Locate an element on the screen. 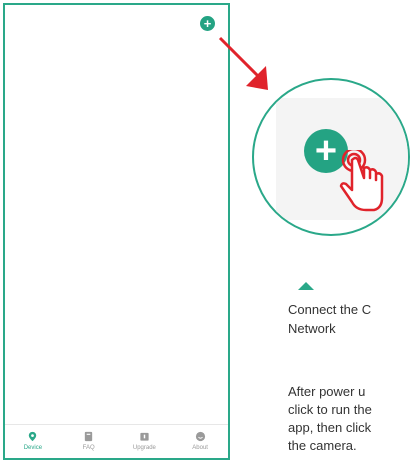 The image size is (416, 464). bottom-tab-bar: Device FAQ Upgrade About is located at coordinates (116, 441).